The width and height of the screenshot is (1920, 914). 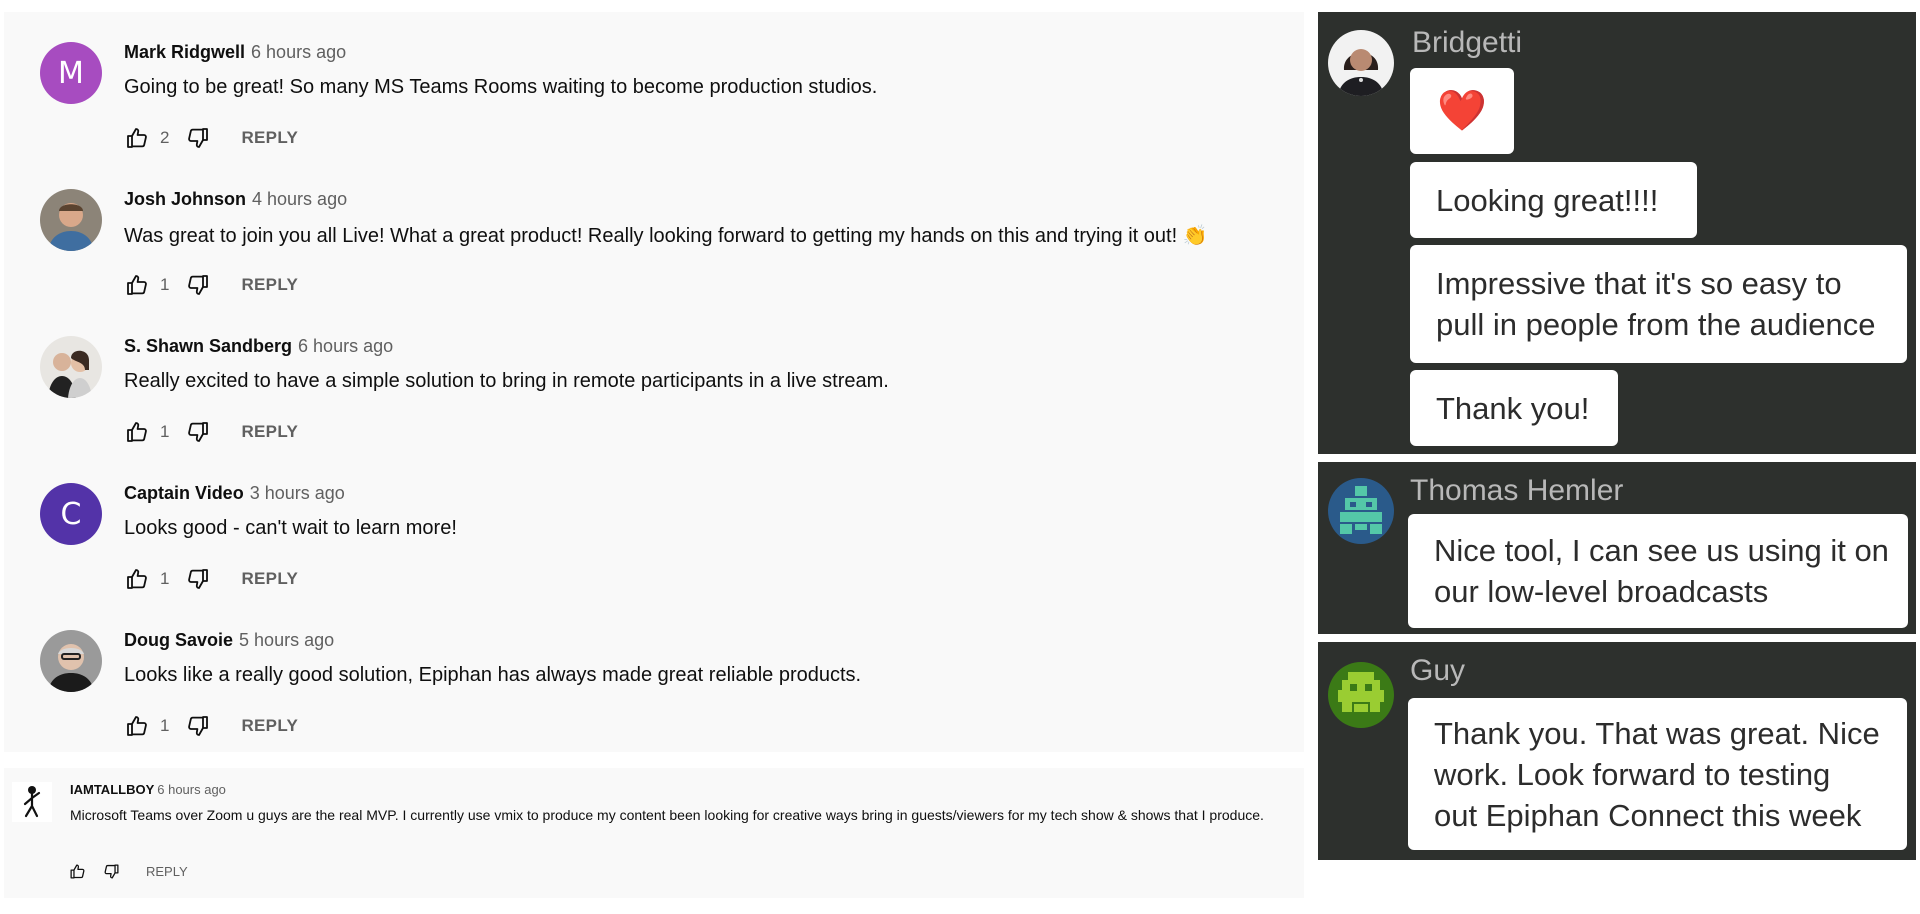 I want to click on comment-actions: REPLY, so click(x=128, y=871).